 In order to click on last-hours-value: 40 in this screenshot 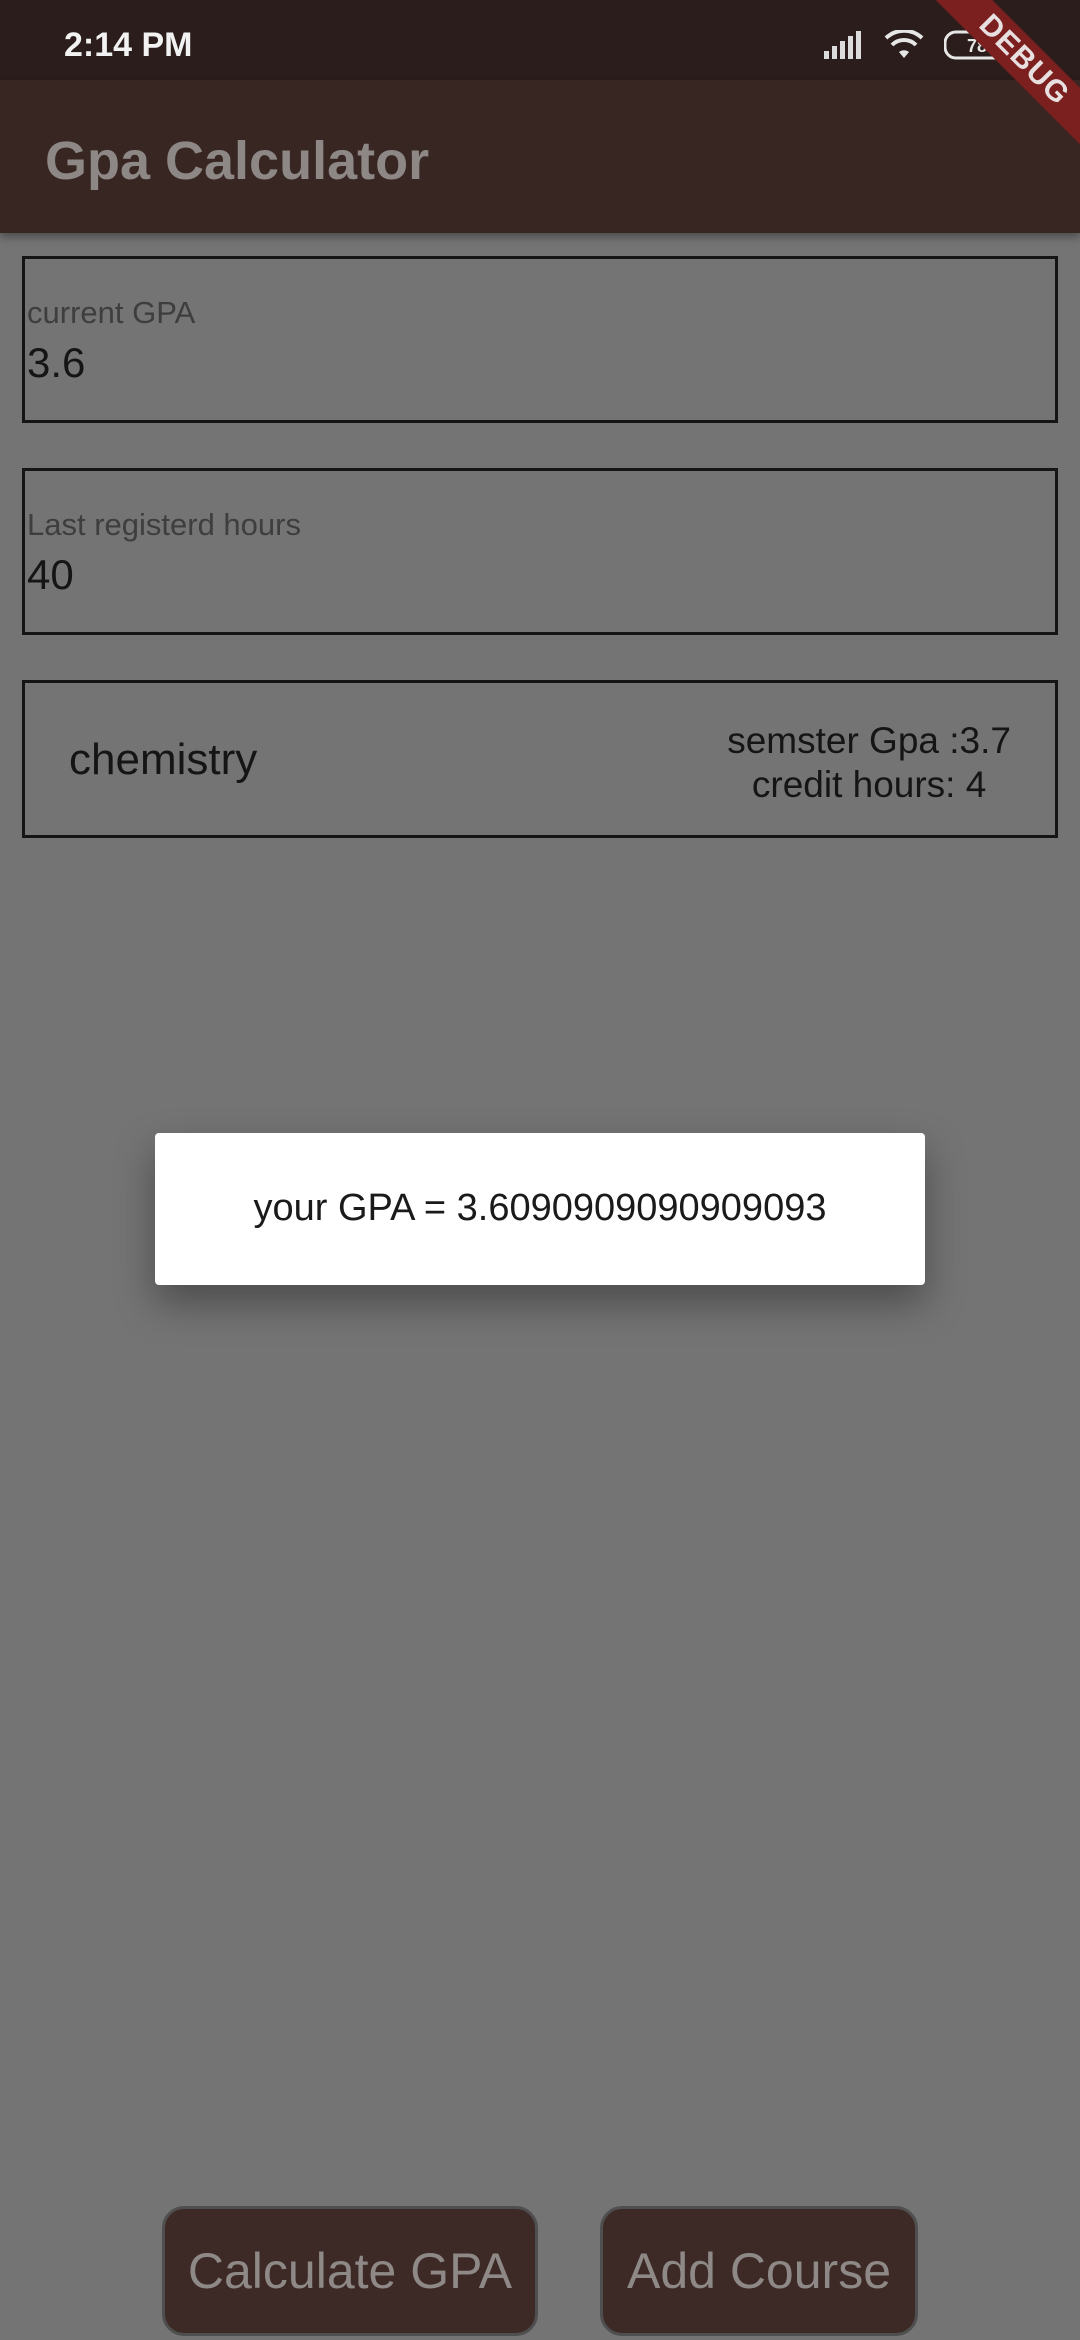, I will do `click(50, 575)`.